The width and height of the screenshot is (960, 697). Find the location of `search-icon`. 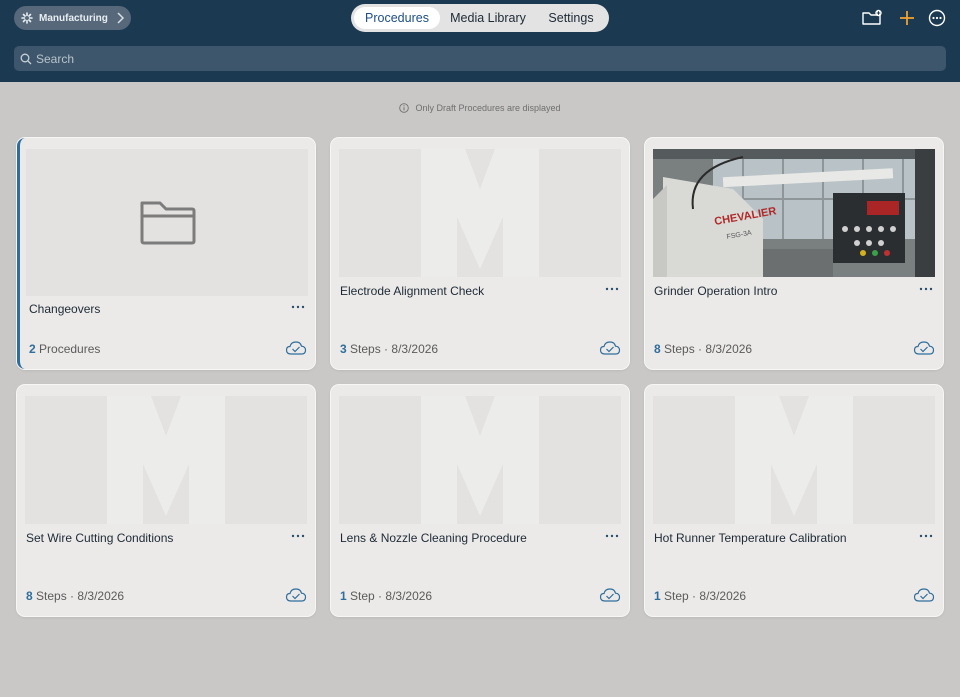

search-icon is located at coordinates (26, 58).